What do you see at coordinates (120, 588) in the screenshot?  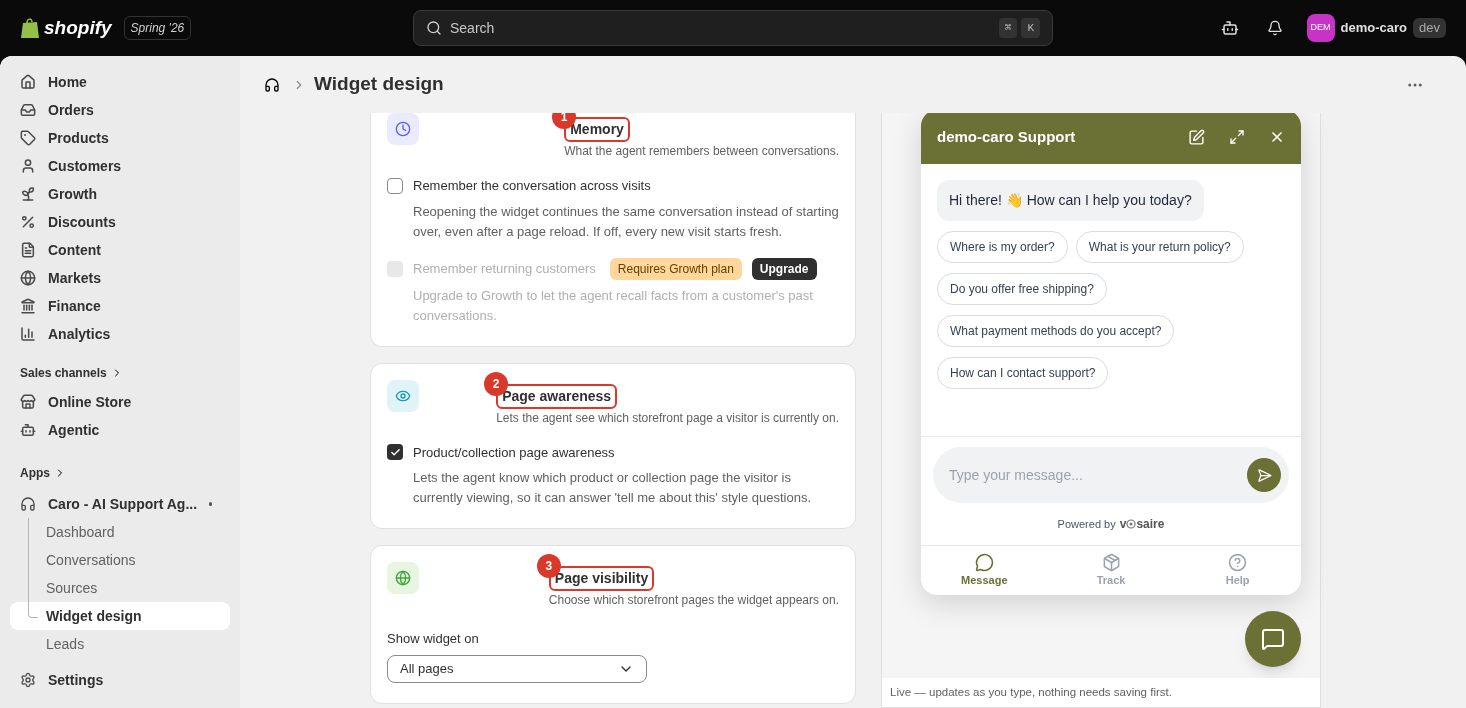 I see `nav-subitem: Sources` at bounding box center [120, 588].